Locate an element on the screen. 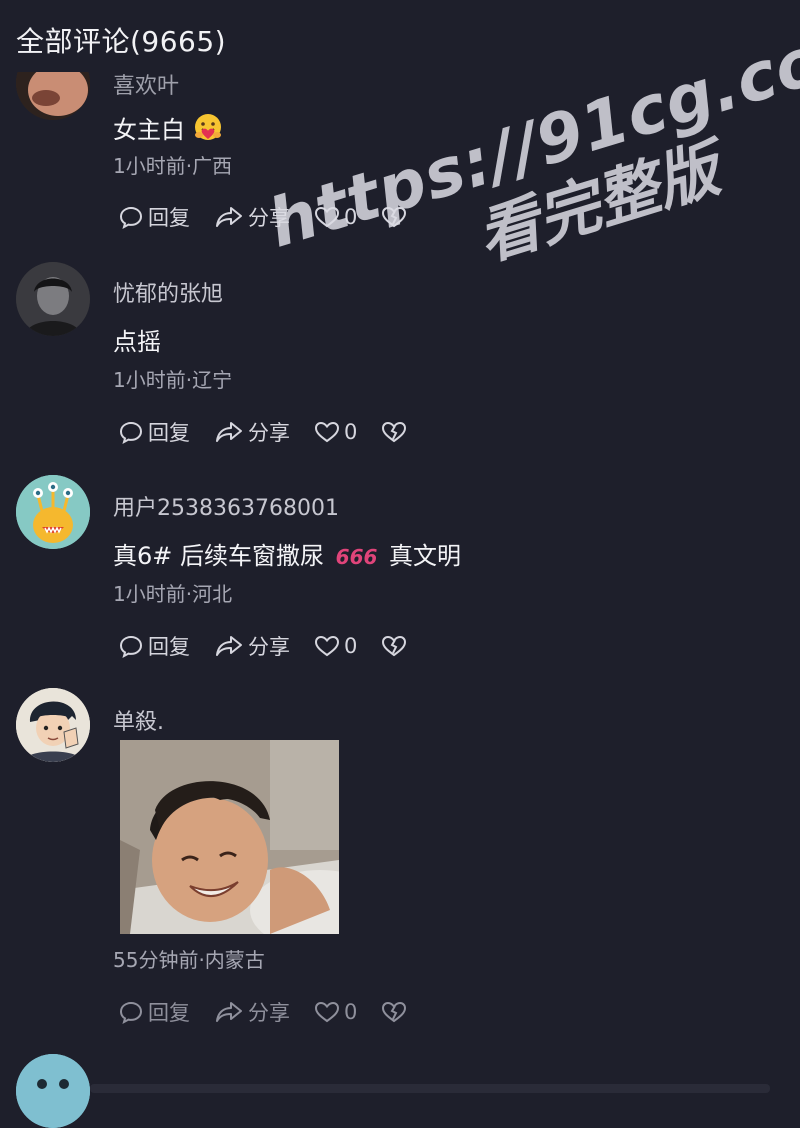 The image size is (800, 1128). comment-text: 真6# 后续车窗撒尿 666 真文明 is located at coordinates (287, 553).